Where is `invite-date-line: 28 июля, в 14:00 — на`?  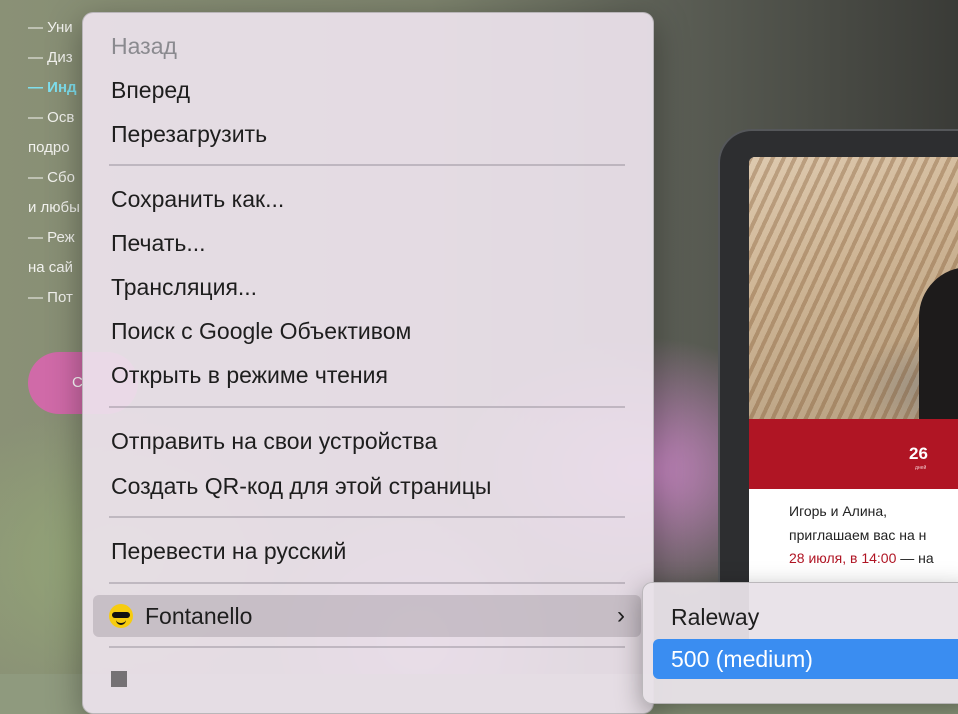
invite-date-line: 28 июля, в 14:00 — на is located at coordinates (861, 558).